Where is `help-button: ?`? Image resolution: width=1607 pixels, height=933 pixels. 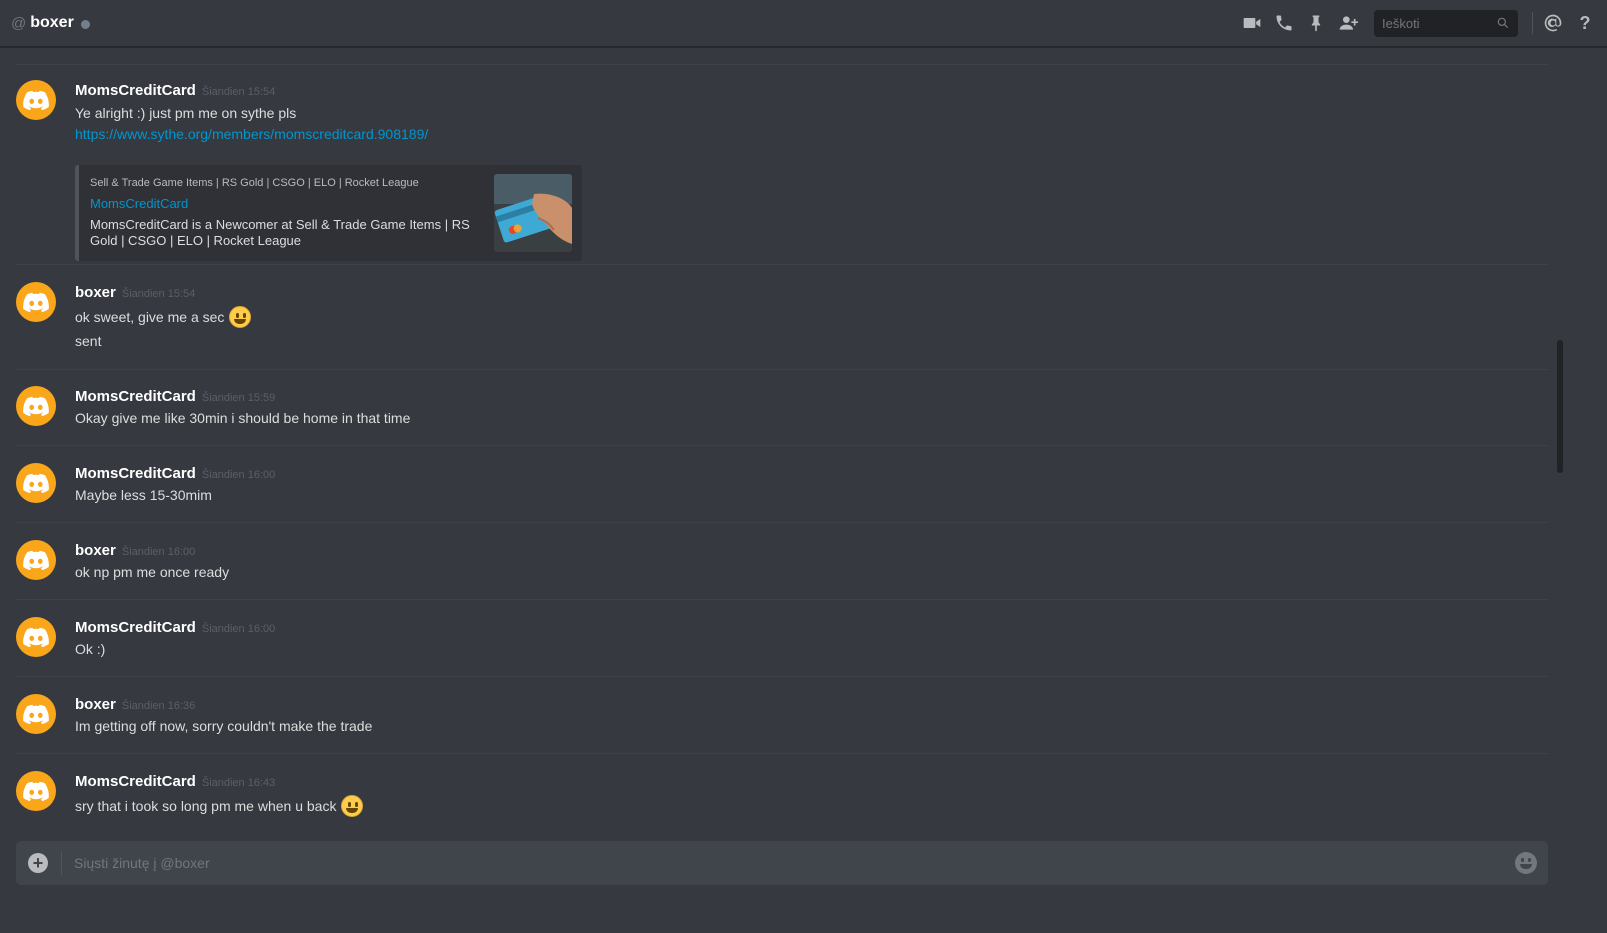 help-button: ? is located at coordinates (1585, 23).